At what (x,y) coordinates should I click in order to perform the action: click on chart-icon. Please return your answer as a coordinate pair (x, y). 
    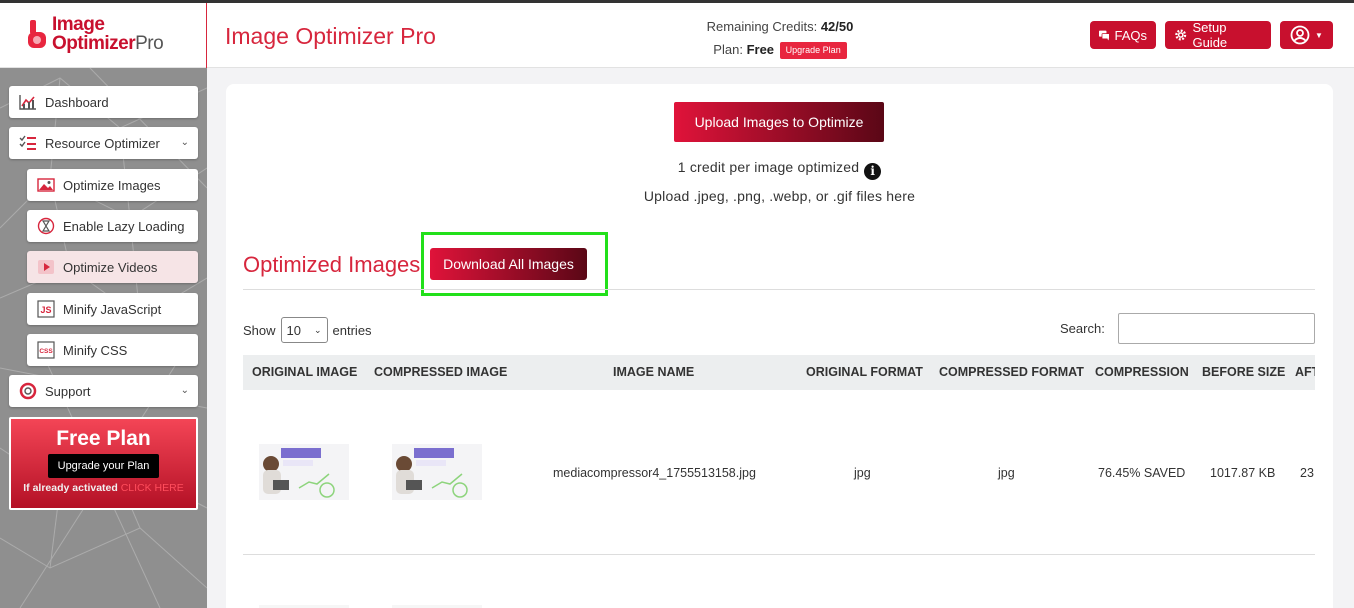
    Looking at the image, I should click on (28, 102).